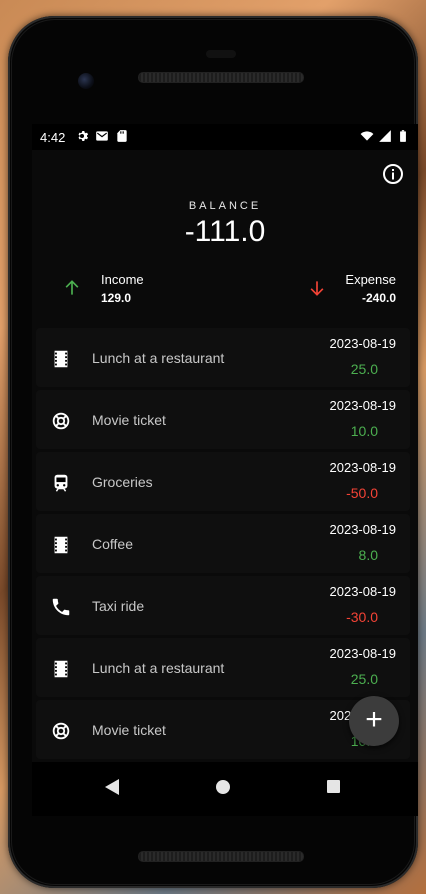 The image size is (426, 894). What do you see at coordinates (225, 231) in the screenshot?
I see `balance-value: -111.0` at bounding box center [225, 231].